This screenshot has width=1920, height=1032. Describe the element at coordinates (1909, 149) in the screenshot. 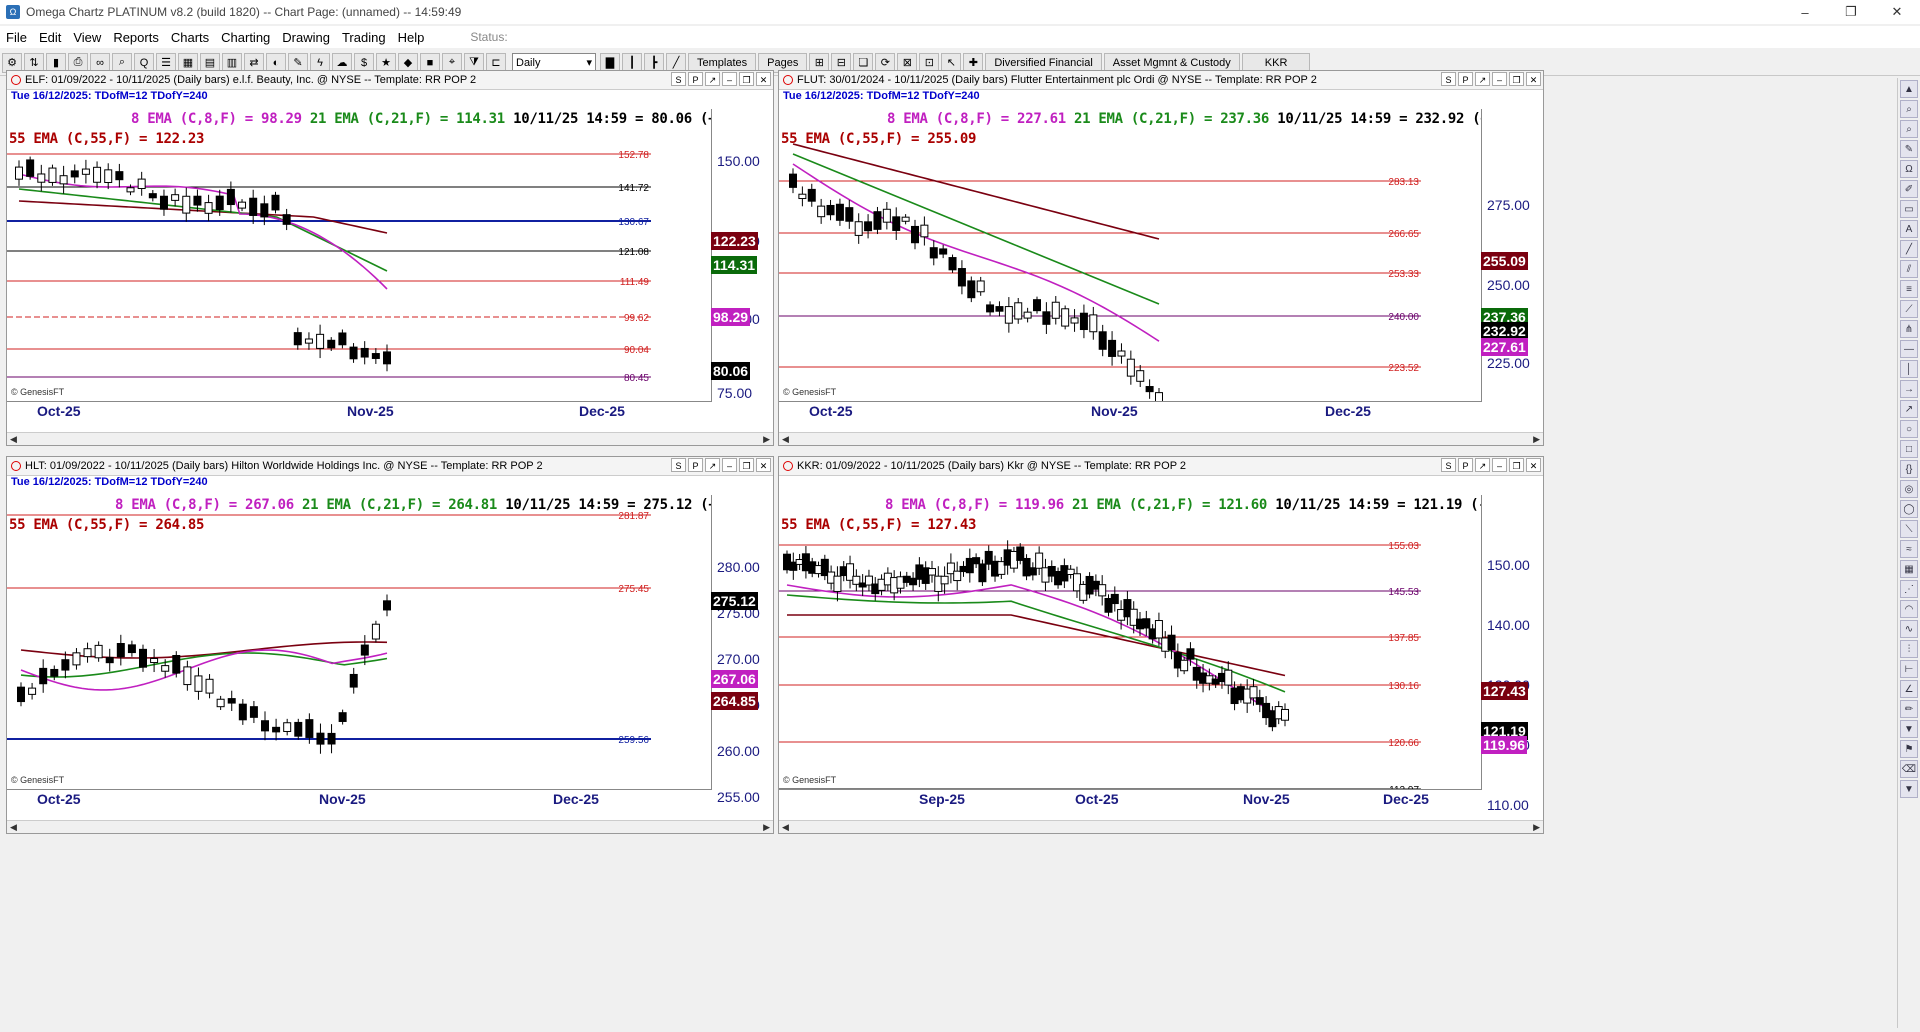

I see `brush-icon: ✎` at that location.